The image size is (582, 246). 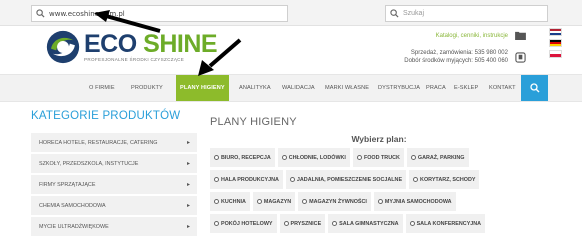 I want to click on nav-item-e-sklep: E-SKLEP, so click(x=466, y=88).